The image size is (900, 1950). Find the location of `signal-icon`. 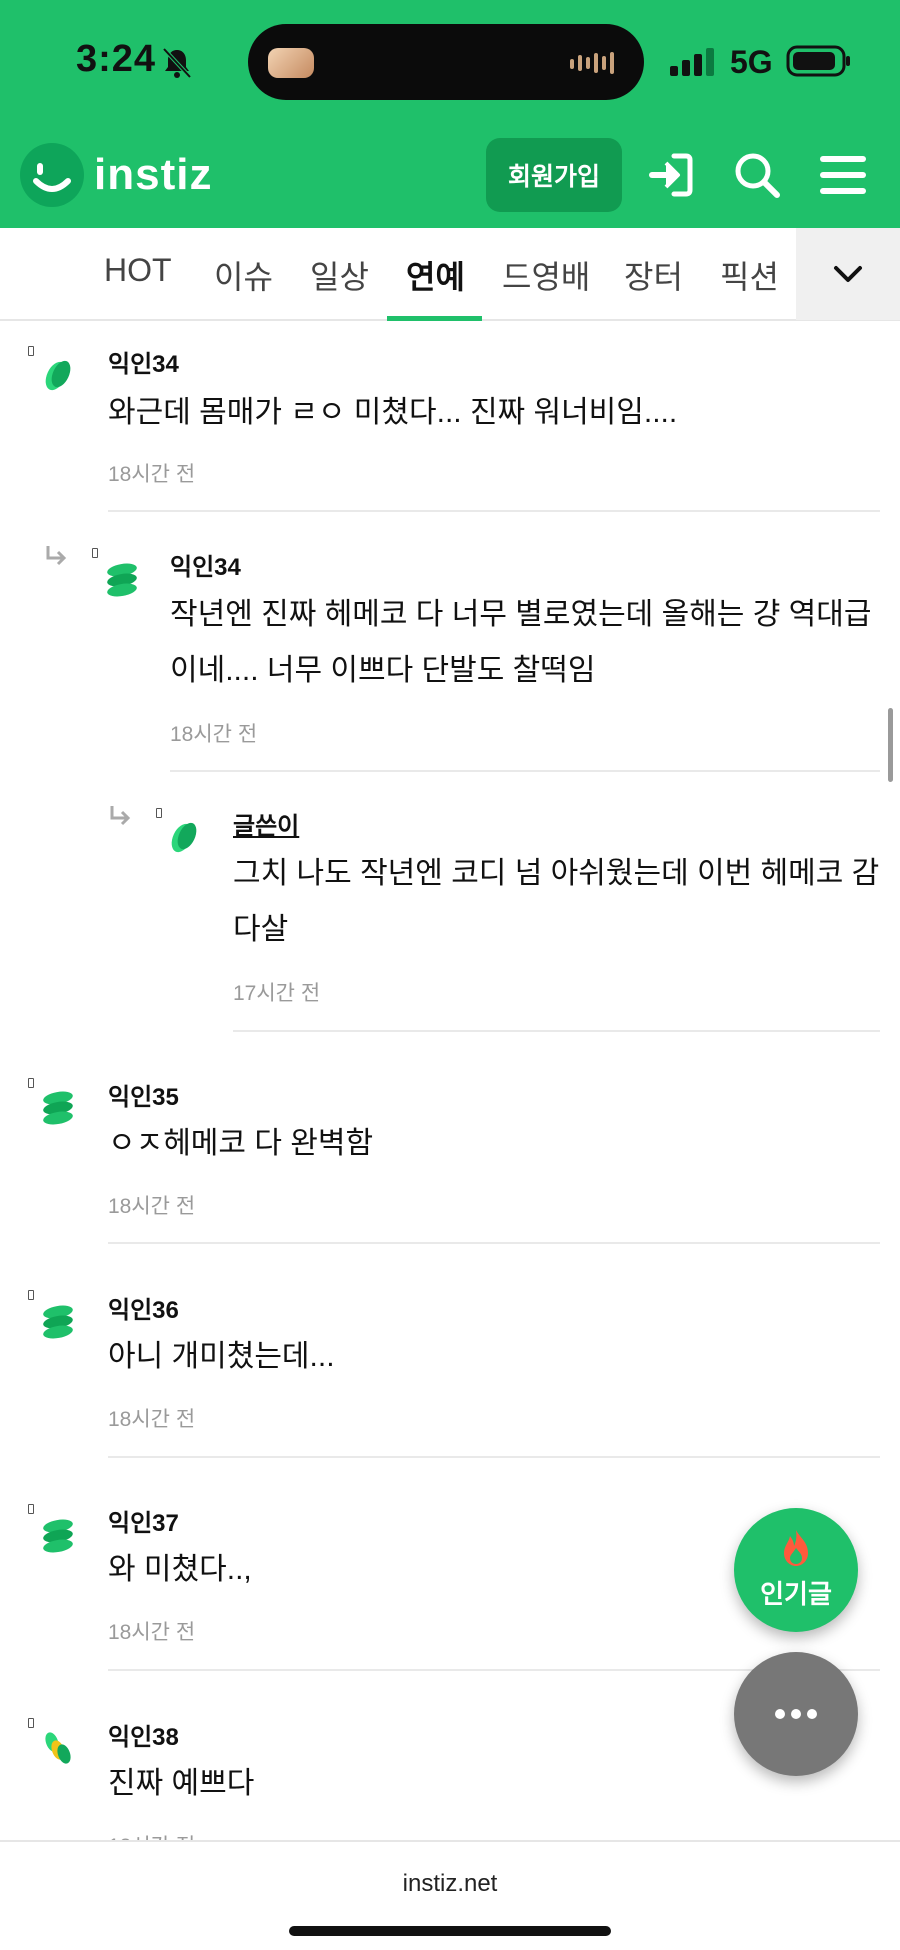

signal-icon is located at coordinates (692, 62).